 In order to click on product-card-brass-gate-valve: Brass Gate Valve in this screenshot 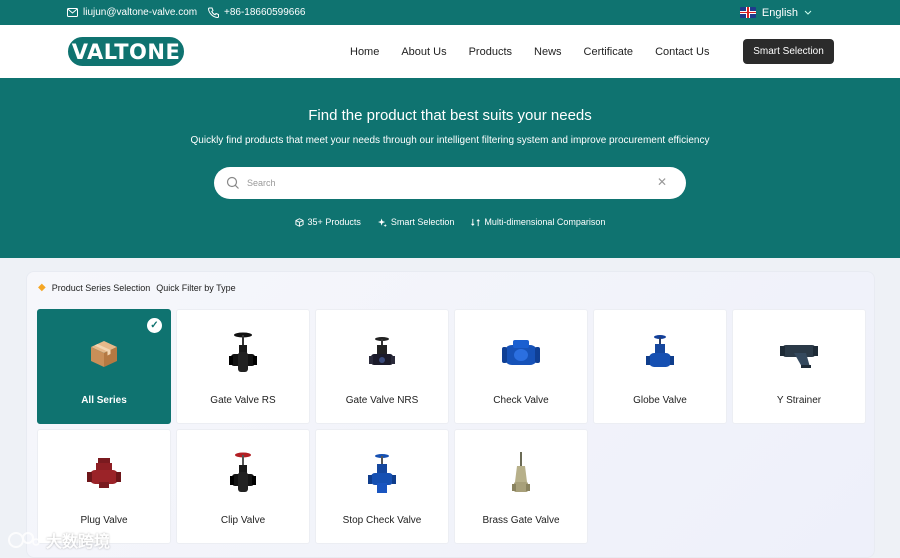, I will do `click(521, 486)`.